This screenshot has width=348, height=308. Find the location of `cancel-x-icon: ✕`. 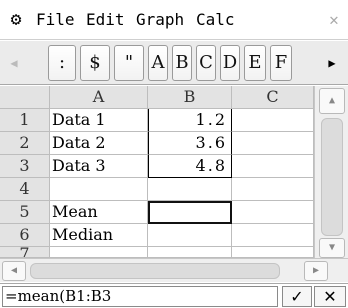

cancel-x-icon: ✕ is located at coordinates (330, 296).